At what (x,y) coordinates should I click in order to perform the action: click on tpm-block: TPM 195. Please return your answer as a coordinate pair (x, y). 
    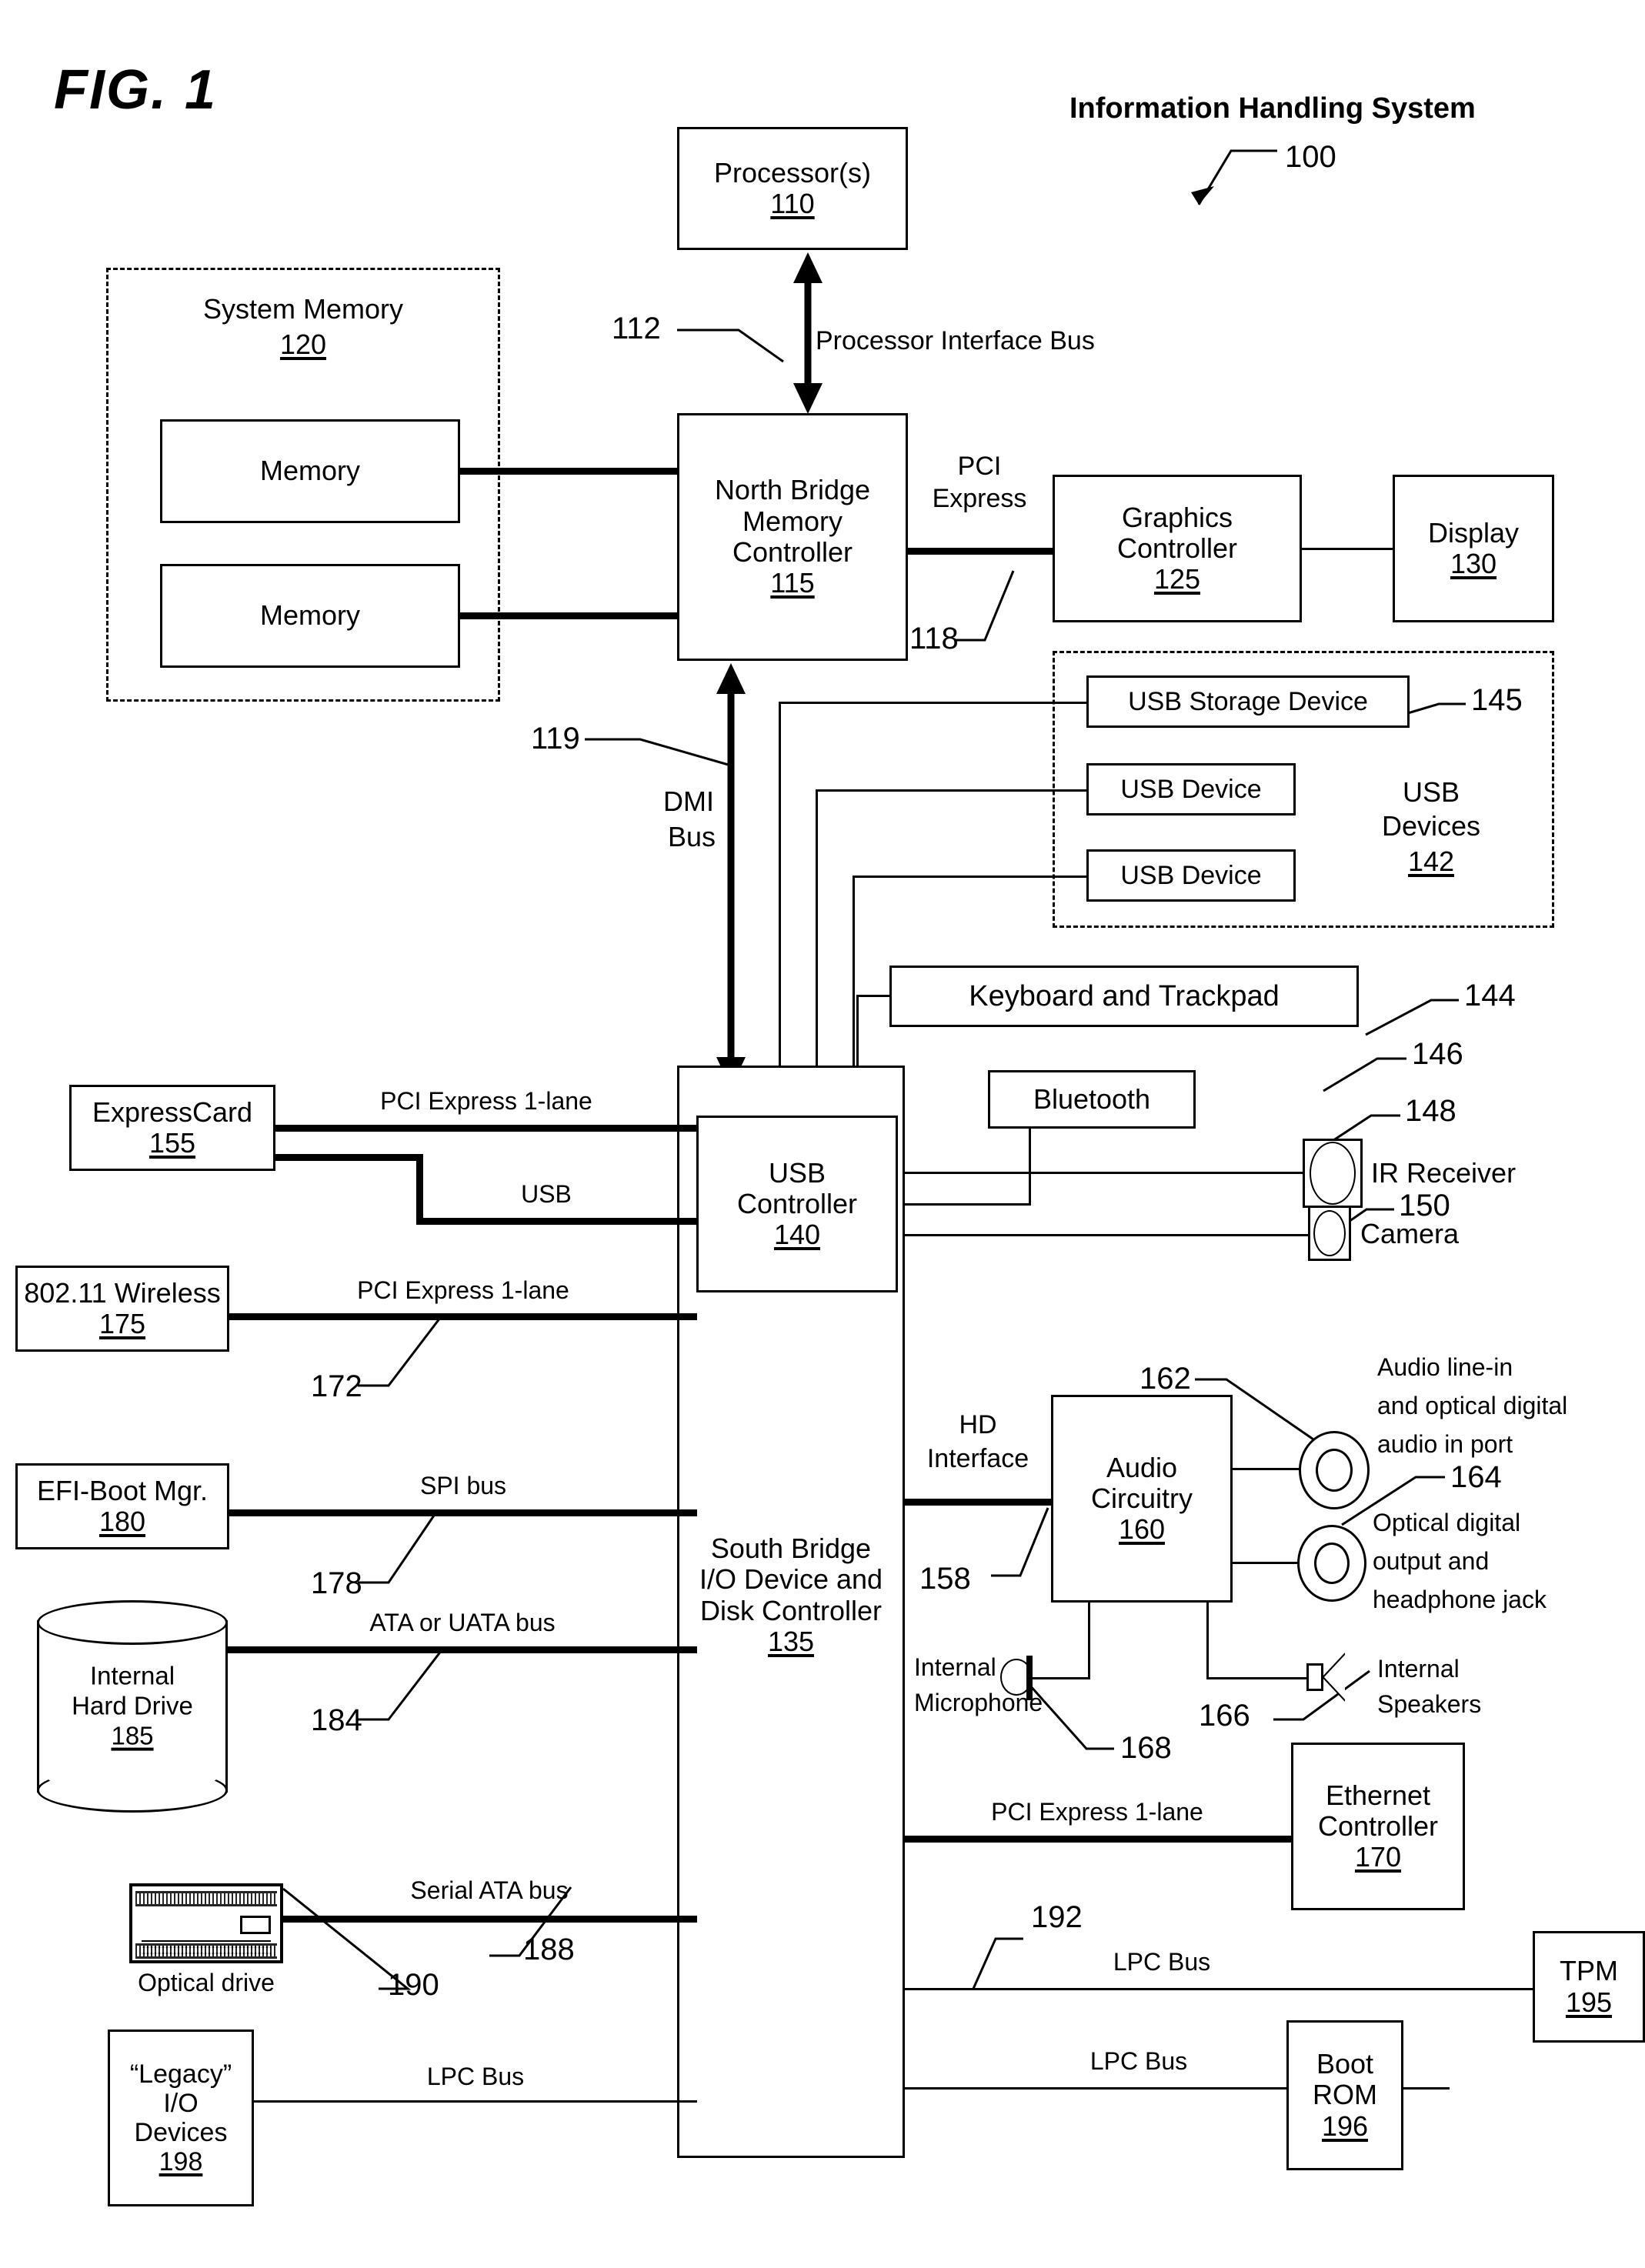
    Looking at the image, I should click on (1589, 1987).